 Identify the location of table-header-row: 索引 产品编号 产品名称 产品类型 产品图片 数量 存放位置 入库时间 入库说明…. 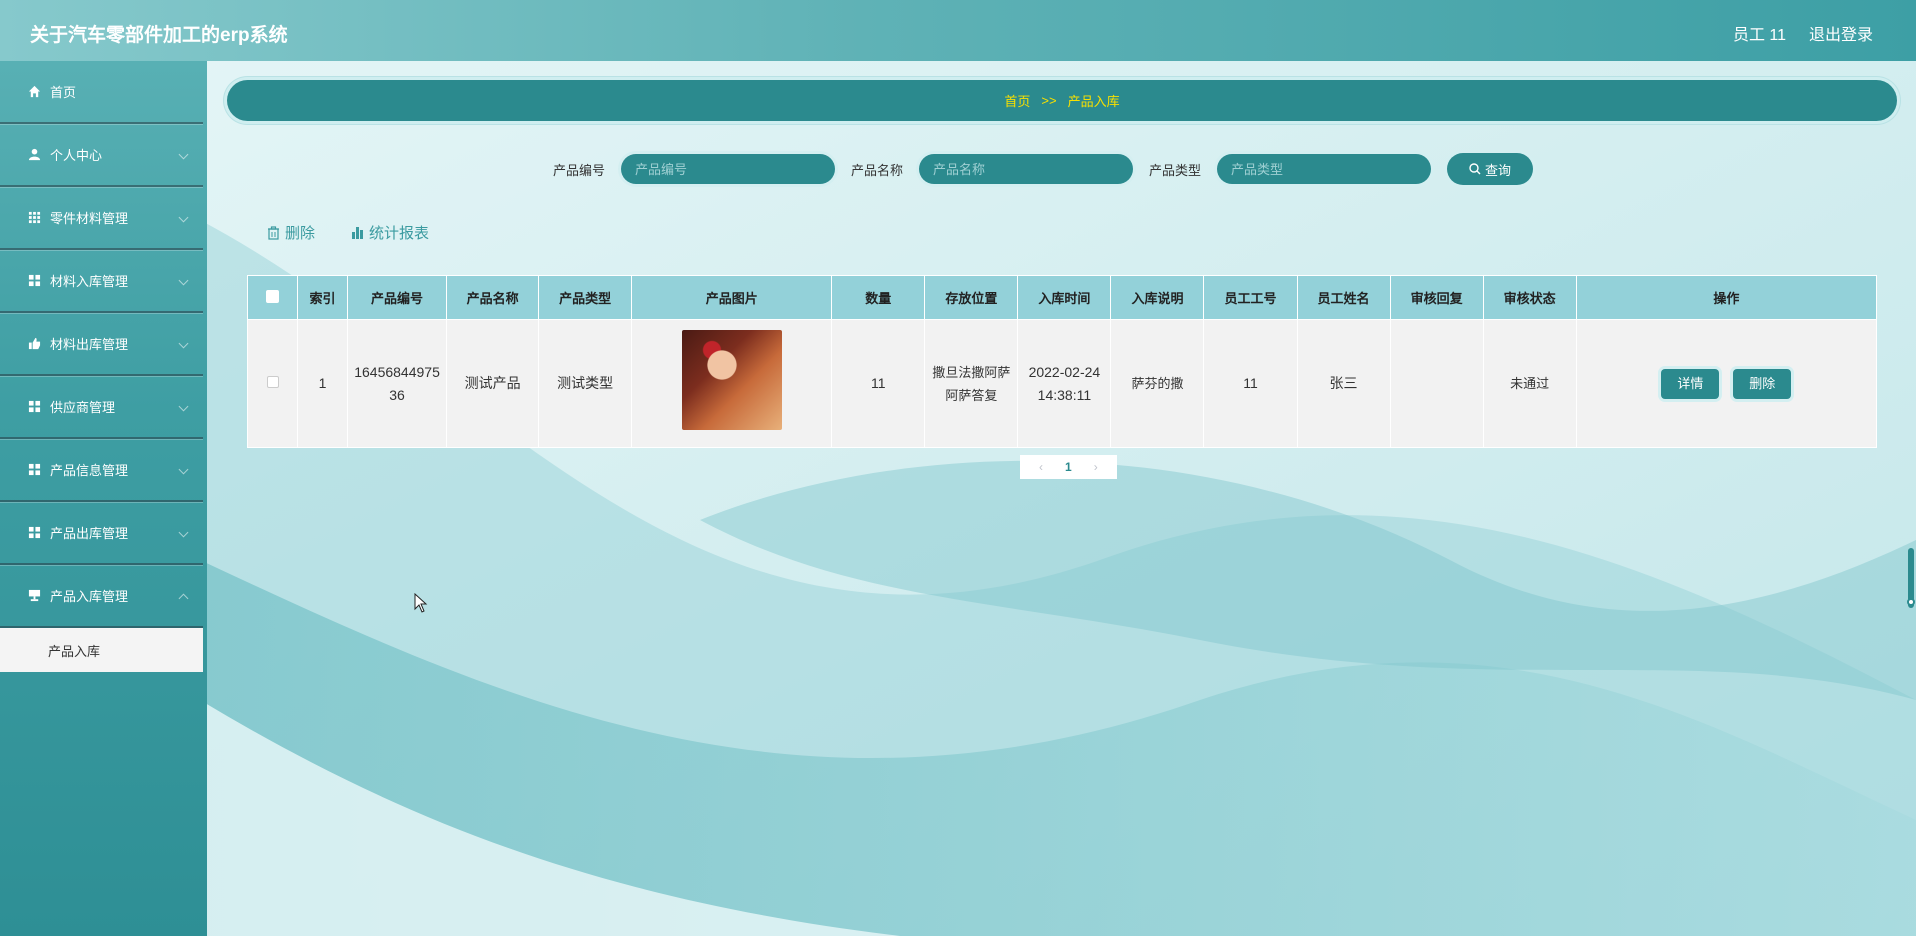
(1062, 297).